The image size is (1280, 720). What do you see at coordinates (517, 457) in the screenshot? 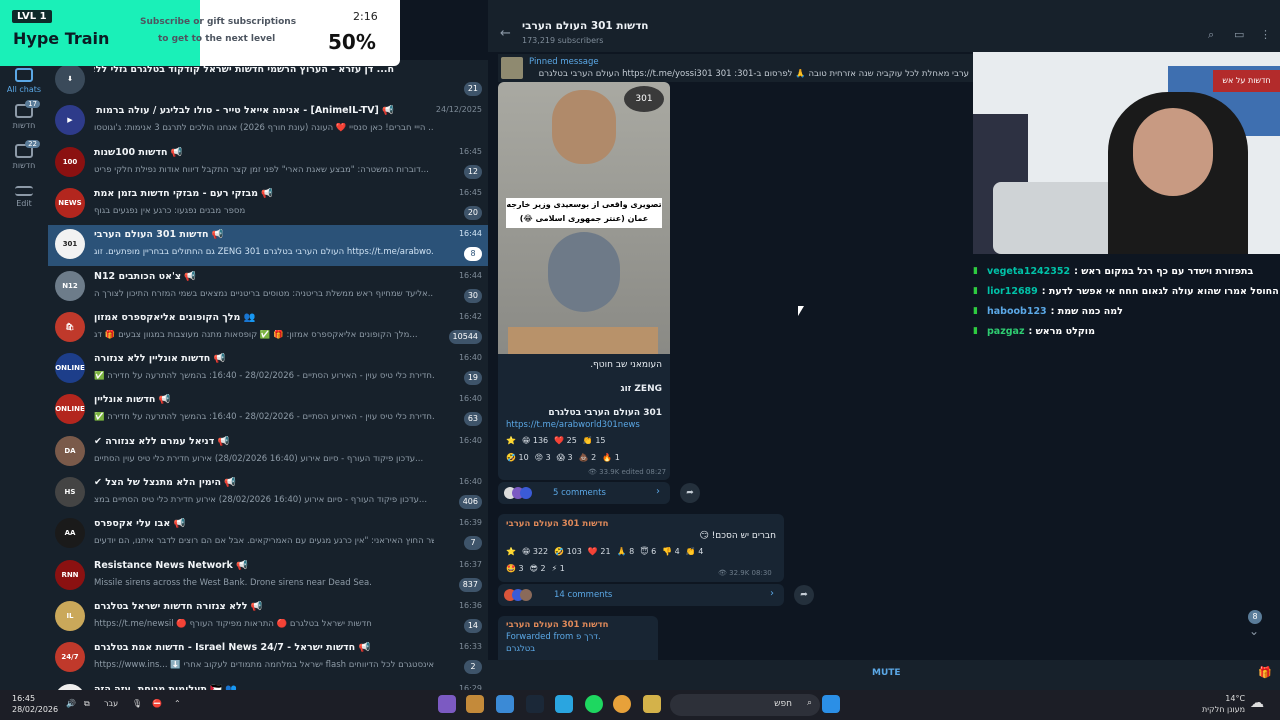
I see `reaction: 🤣 10` at bounding box center [517, 457].